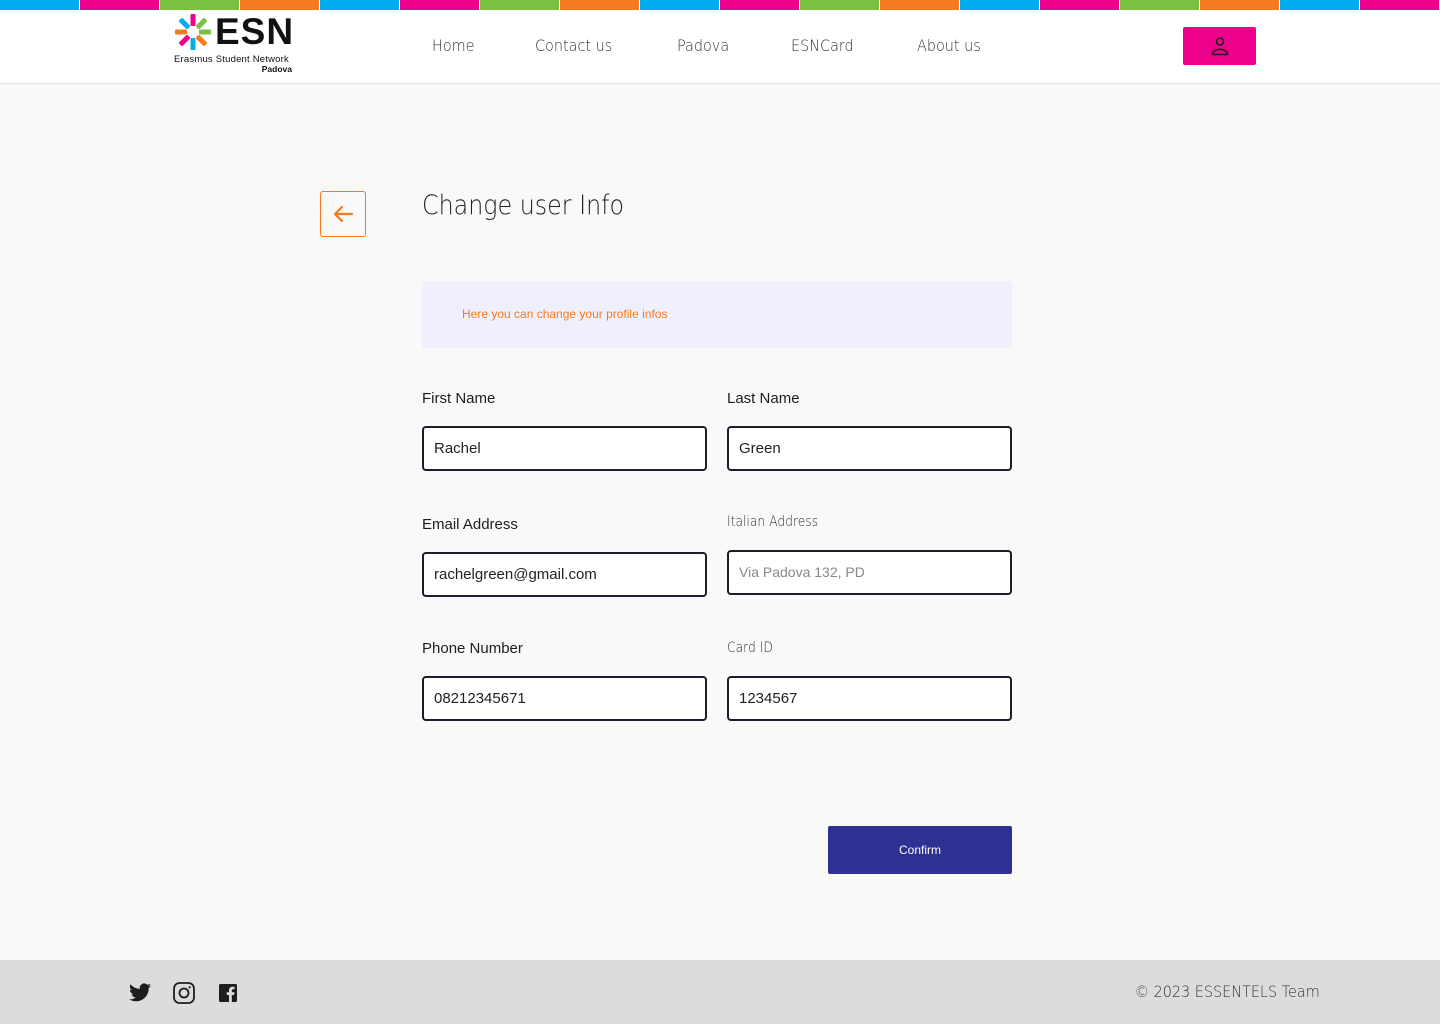 This screenshot has width=1440, height=1024. Describe the element at coordinates (453, 45) in the screenshot. I see `nav-home: Home` at that location.